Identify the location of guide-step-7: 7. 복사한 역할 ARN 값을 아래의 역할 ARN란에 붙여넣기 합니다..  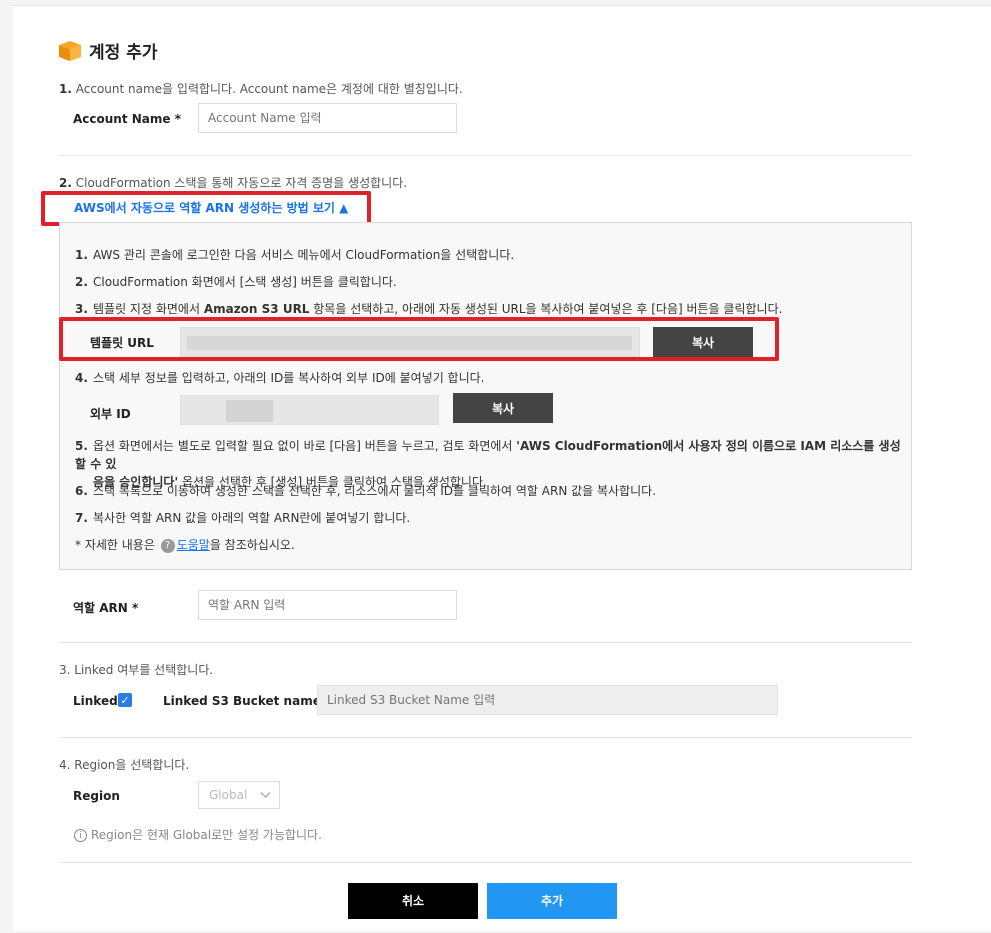
(242, 518).